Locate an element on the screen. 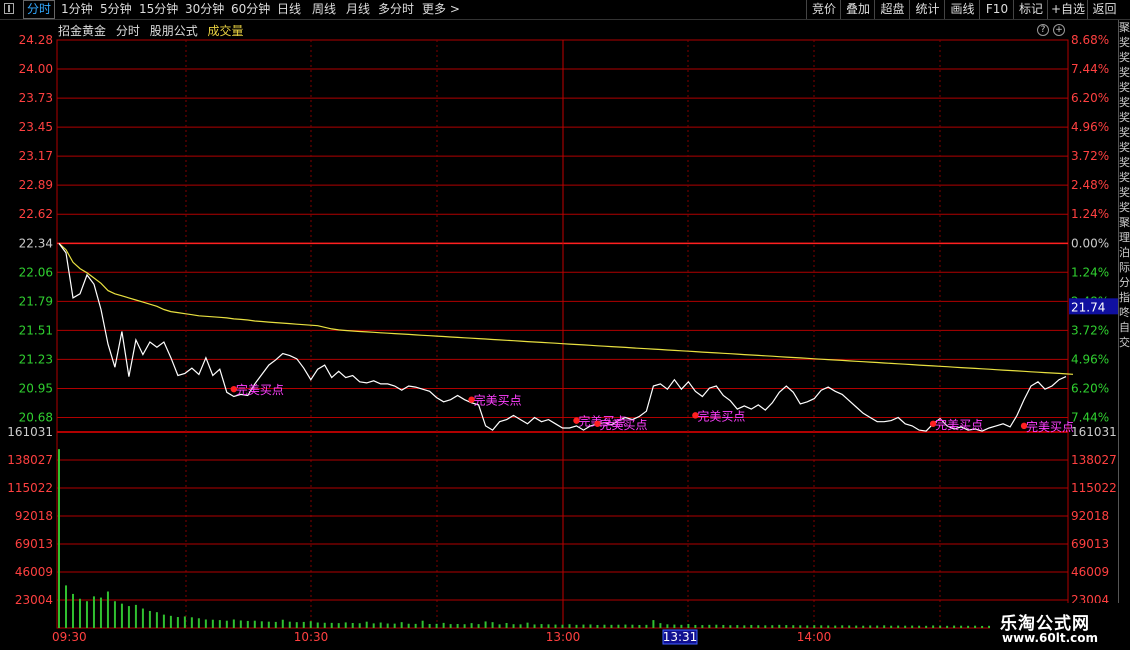 The height and width of the screenshot is (650, 1130). price-tick-label: 21.23 is located at coordinates (36, 359).